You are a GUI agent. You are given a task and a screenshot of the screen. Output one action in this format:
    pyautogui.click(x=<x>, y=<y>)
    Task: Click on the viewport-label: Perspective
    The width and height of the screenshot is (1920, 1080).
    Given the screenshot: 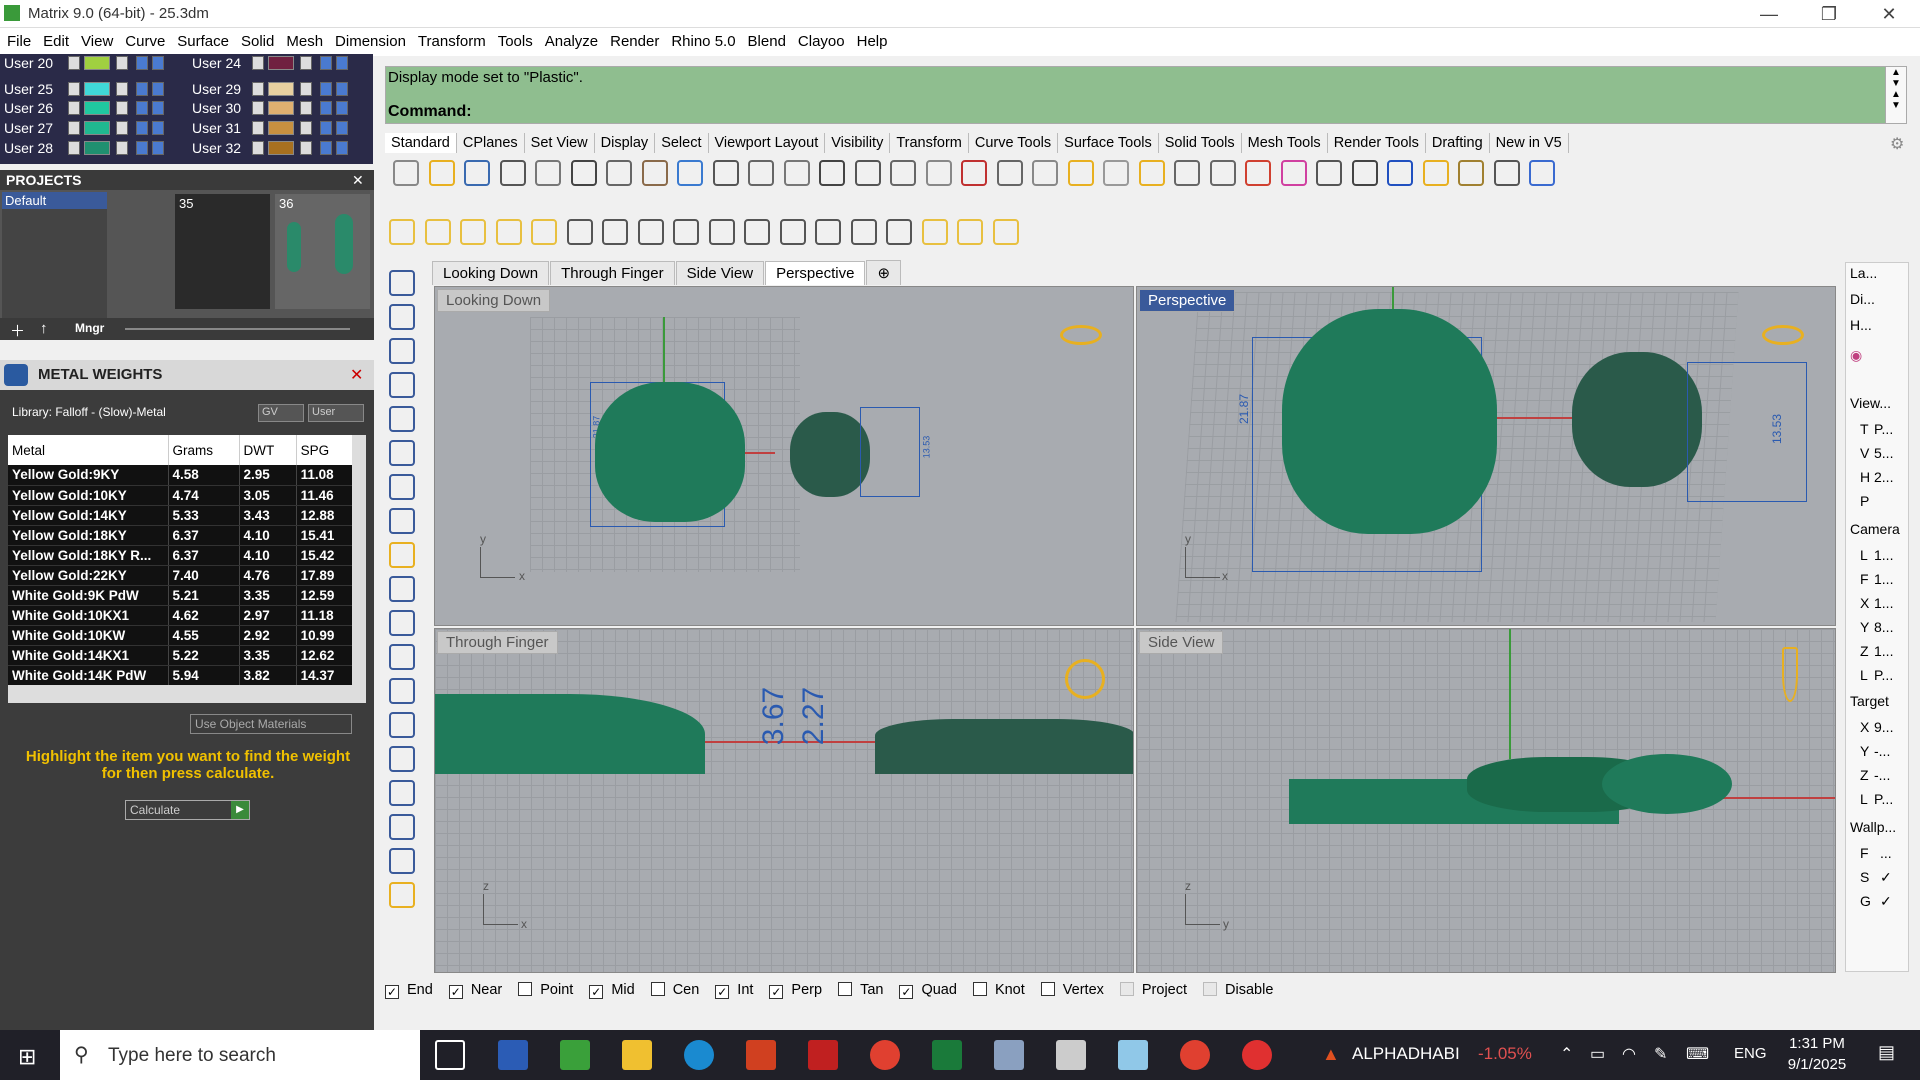 What is the action you would take?
    pyautogui.click(x=1187, y=300)
    